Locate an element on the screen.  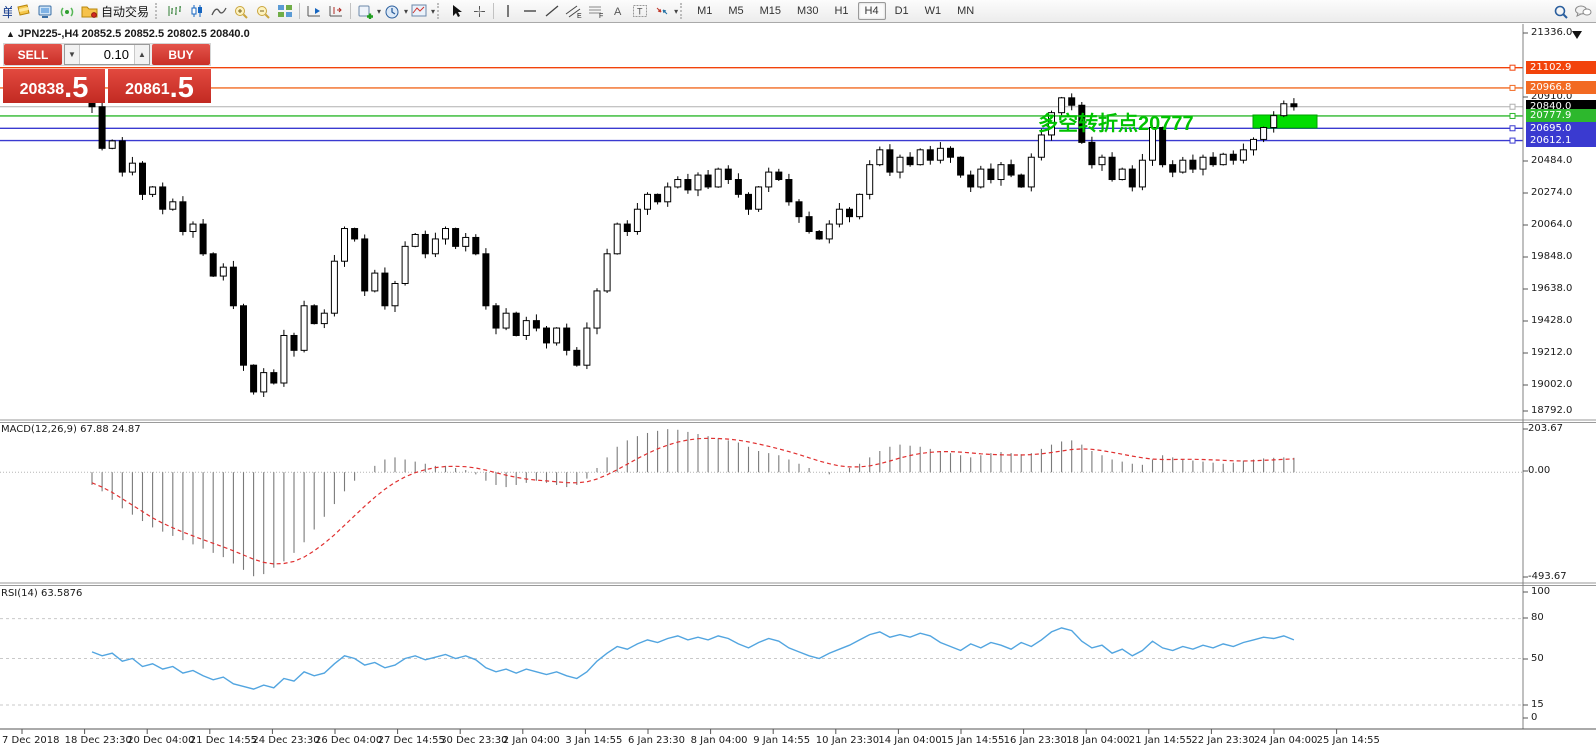
time-axis-label: 26 Dec 04:00 is located at coordinates (349, 740).